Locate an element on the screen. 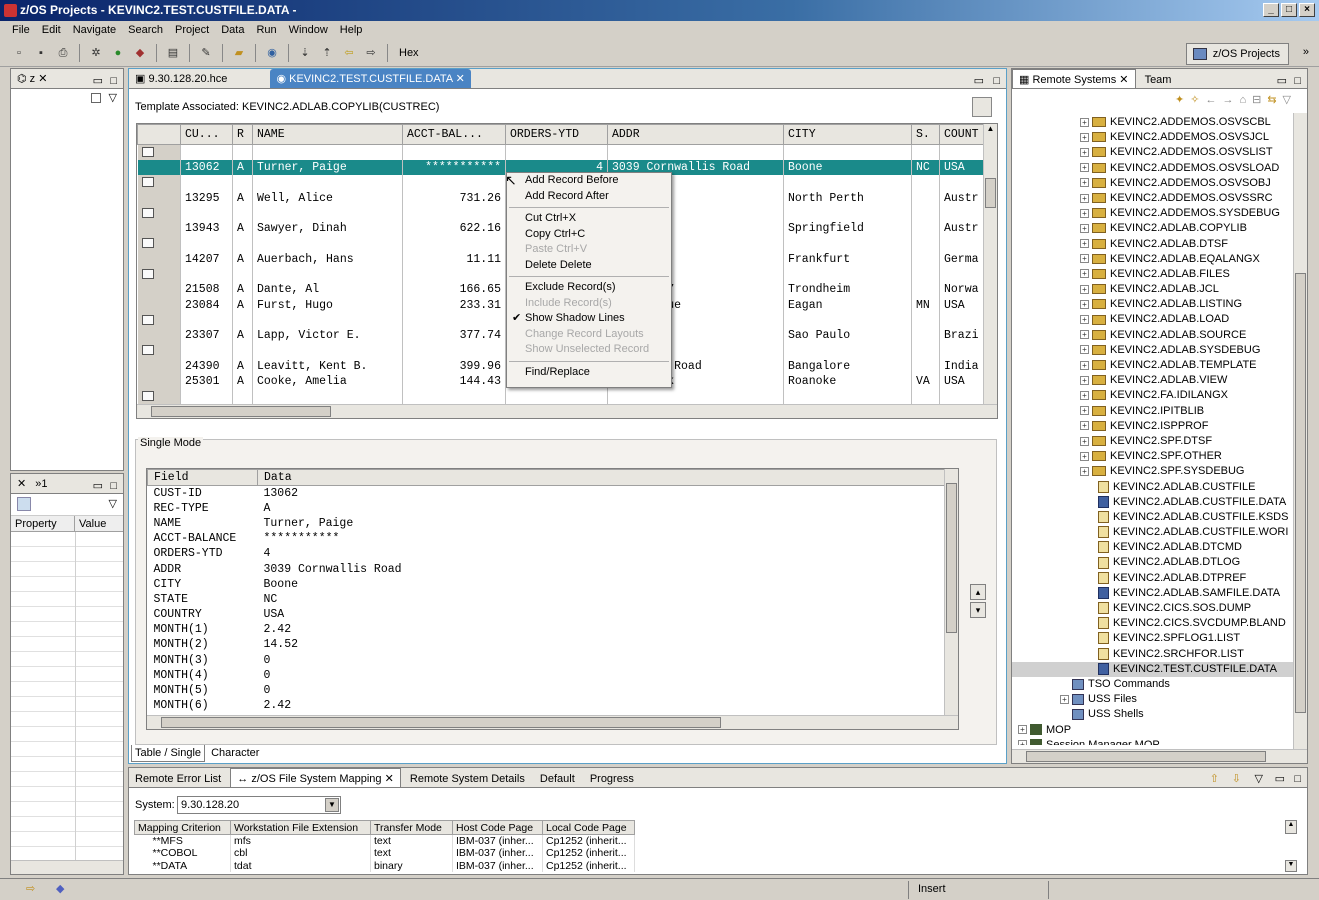  debug-icon: ✲ is located at coordinates (96, 53).